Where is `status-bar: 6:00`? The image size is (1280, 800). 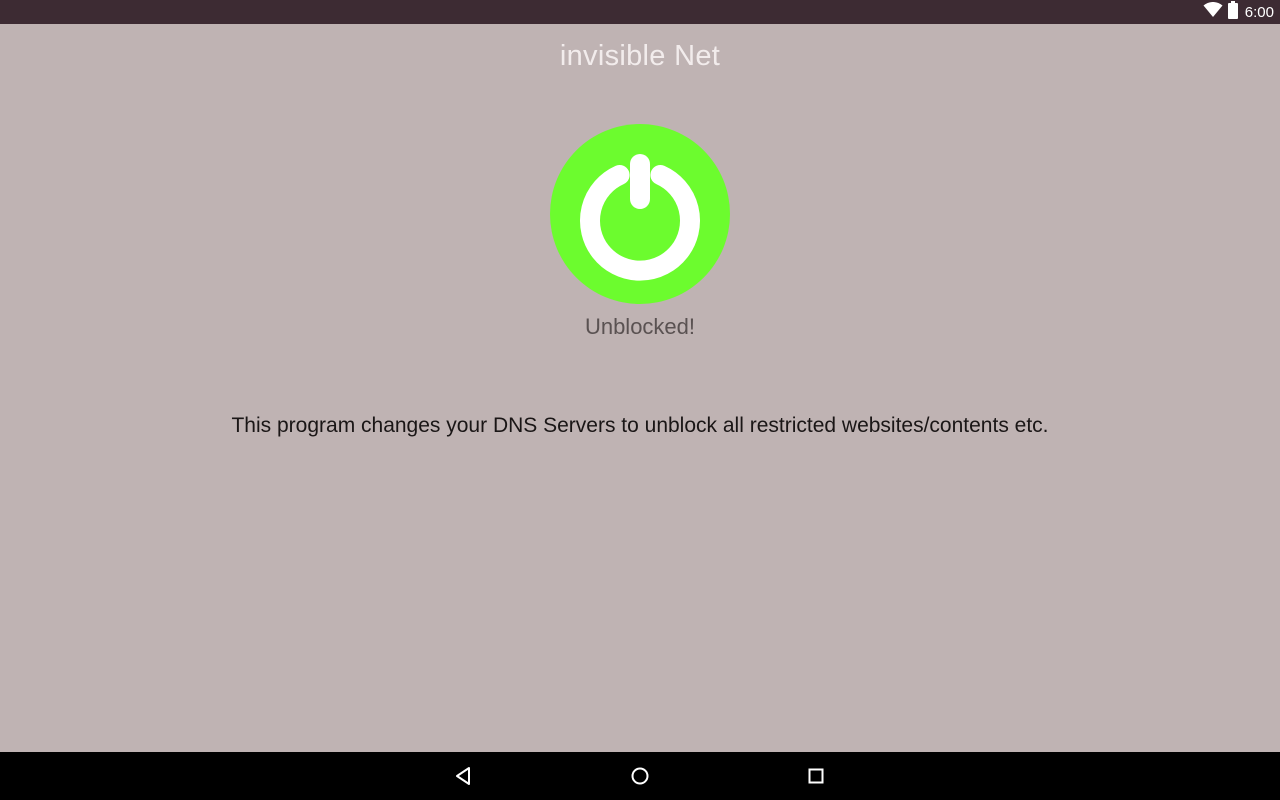 status-bar: 6:00 is located at coordinates (640, 12).